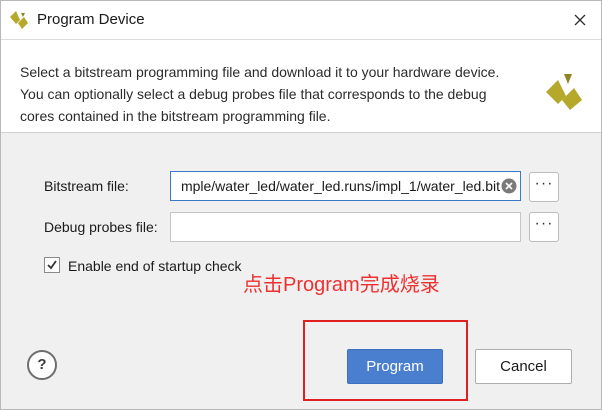  I want to click on title-bar: Program Device, so click(301, 20).